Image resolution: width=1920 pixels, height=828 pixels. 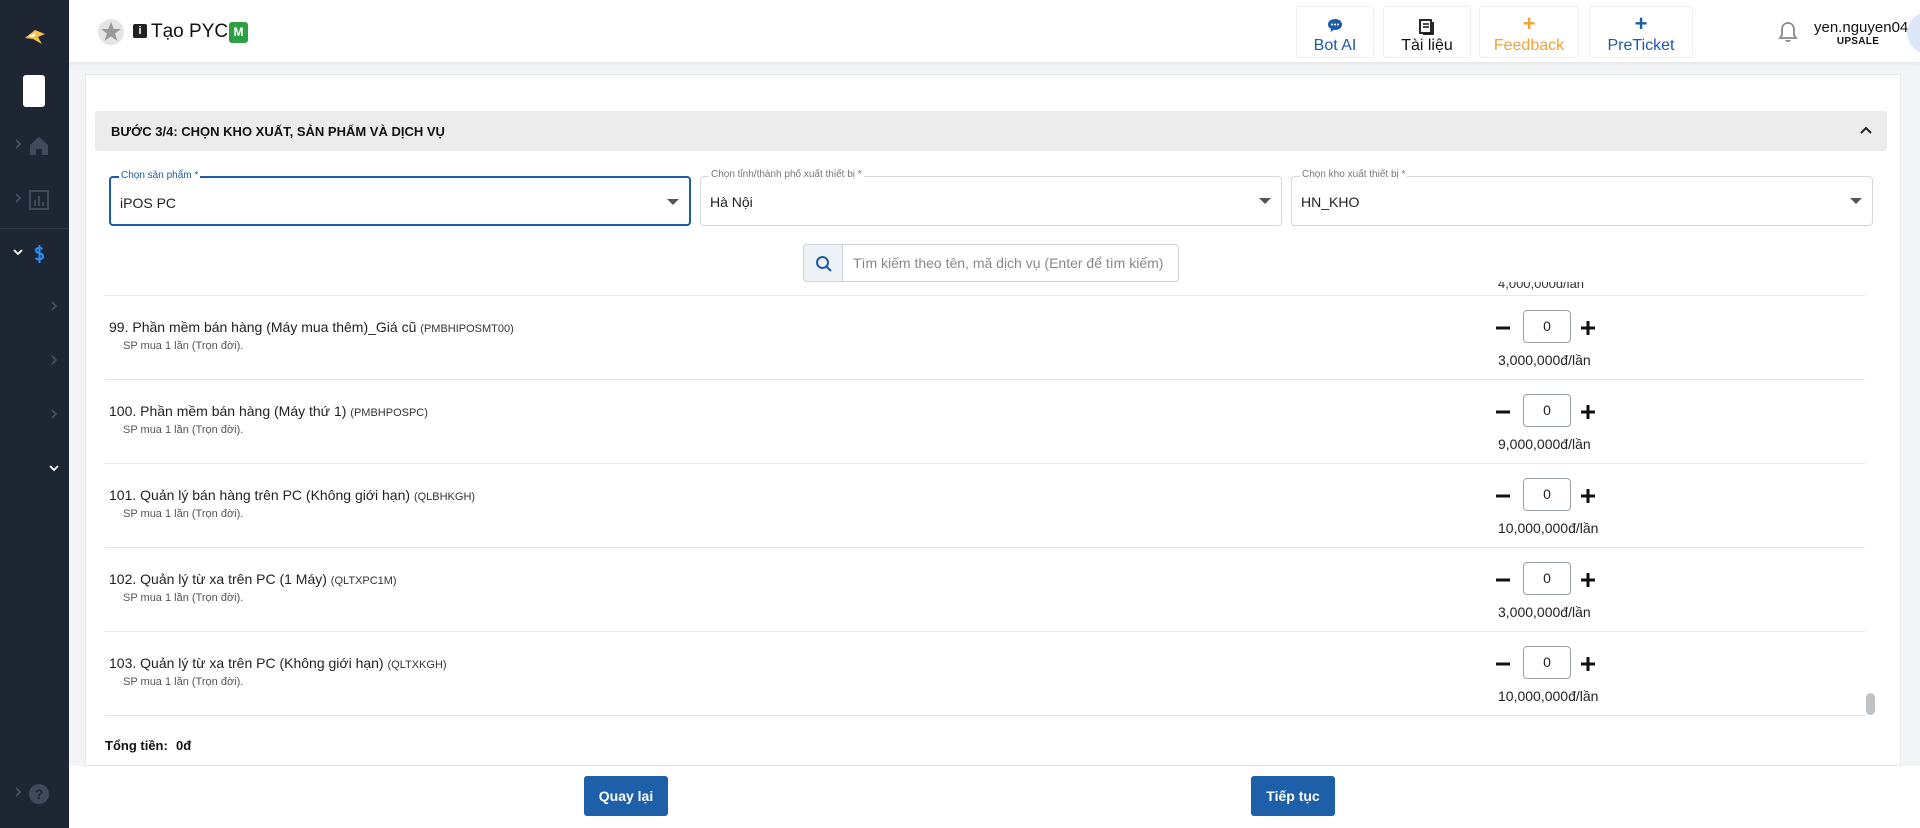 I want to click on chevron-down-icon, so click(x=54, y=468).